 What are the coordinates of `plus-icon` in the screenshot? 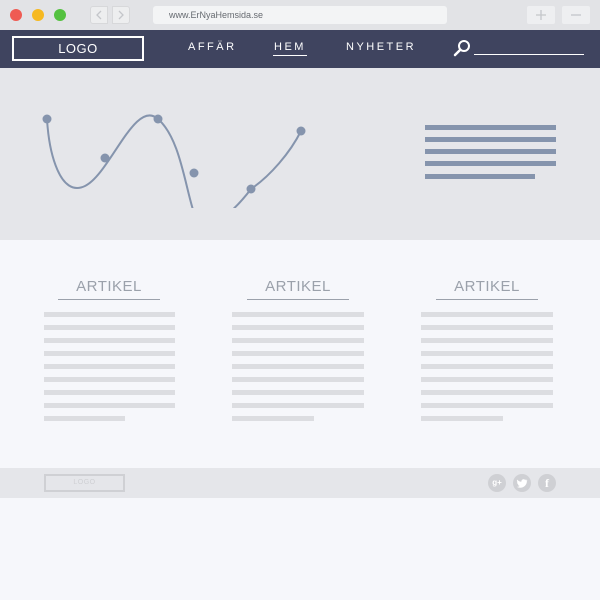 It's located at (541, 15).